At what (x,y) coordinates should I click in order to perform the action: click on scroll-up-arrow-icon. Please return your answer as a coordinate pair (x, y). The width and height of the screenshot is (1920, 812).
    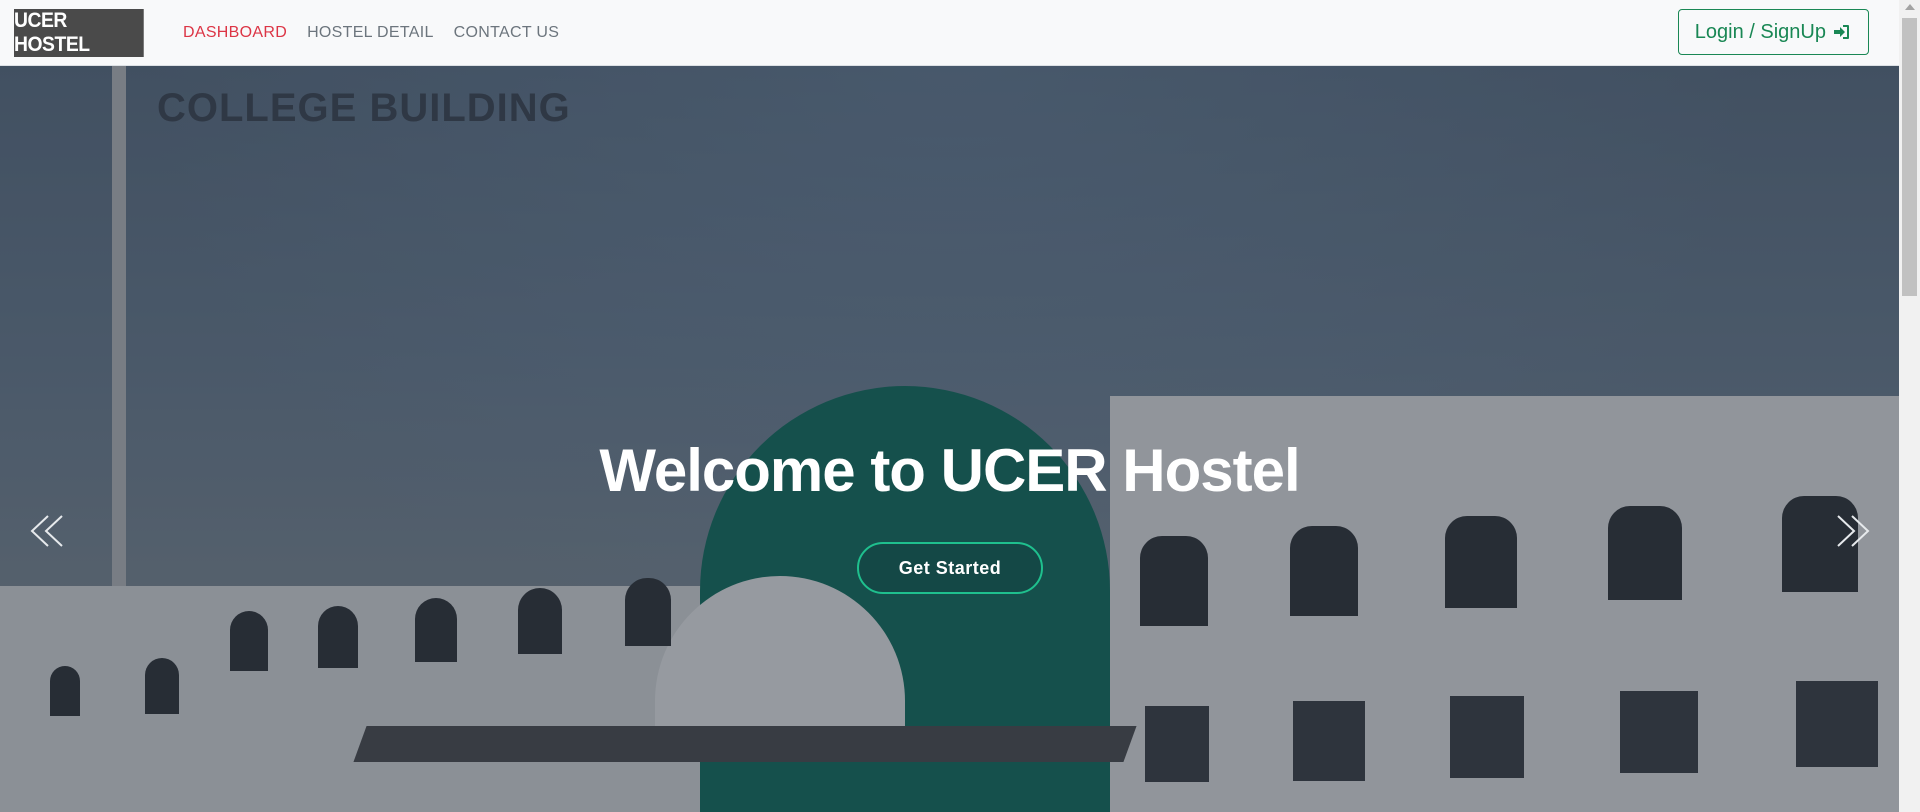
    Looking at the image, I should click on (1910, 7).